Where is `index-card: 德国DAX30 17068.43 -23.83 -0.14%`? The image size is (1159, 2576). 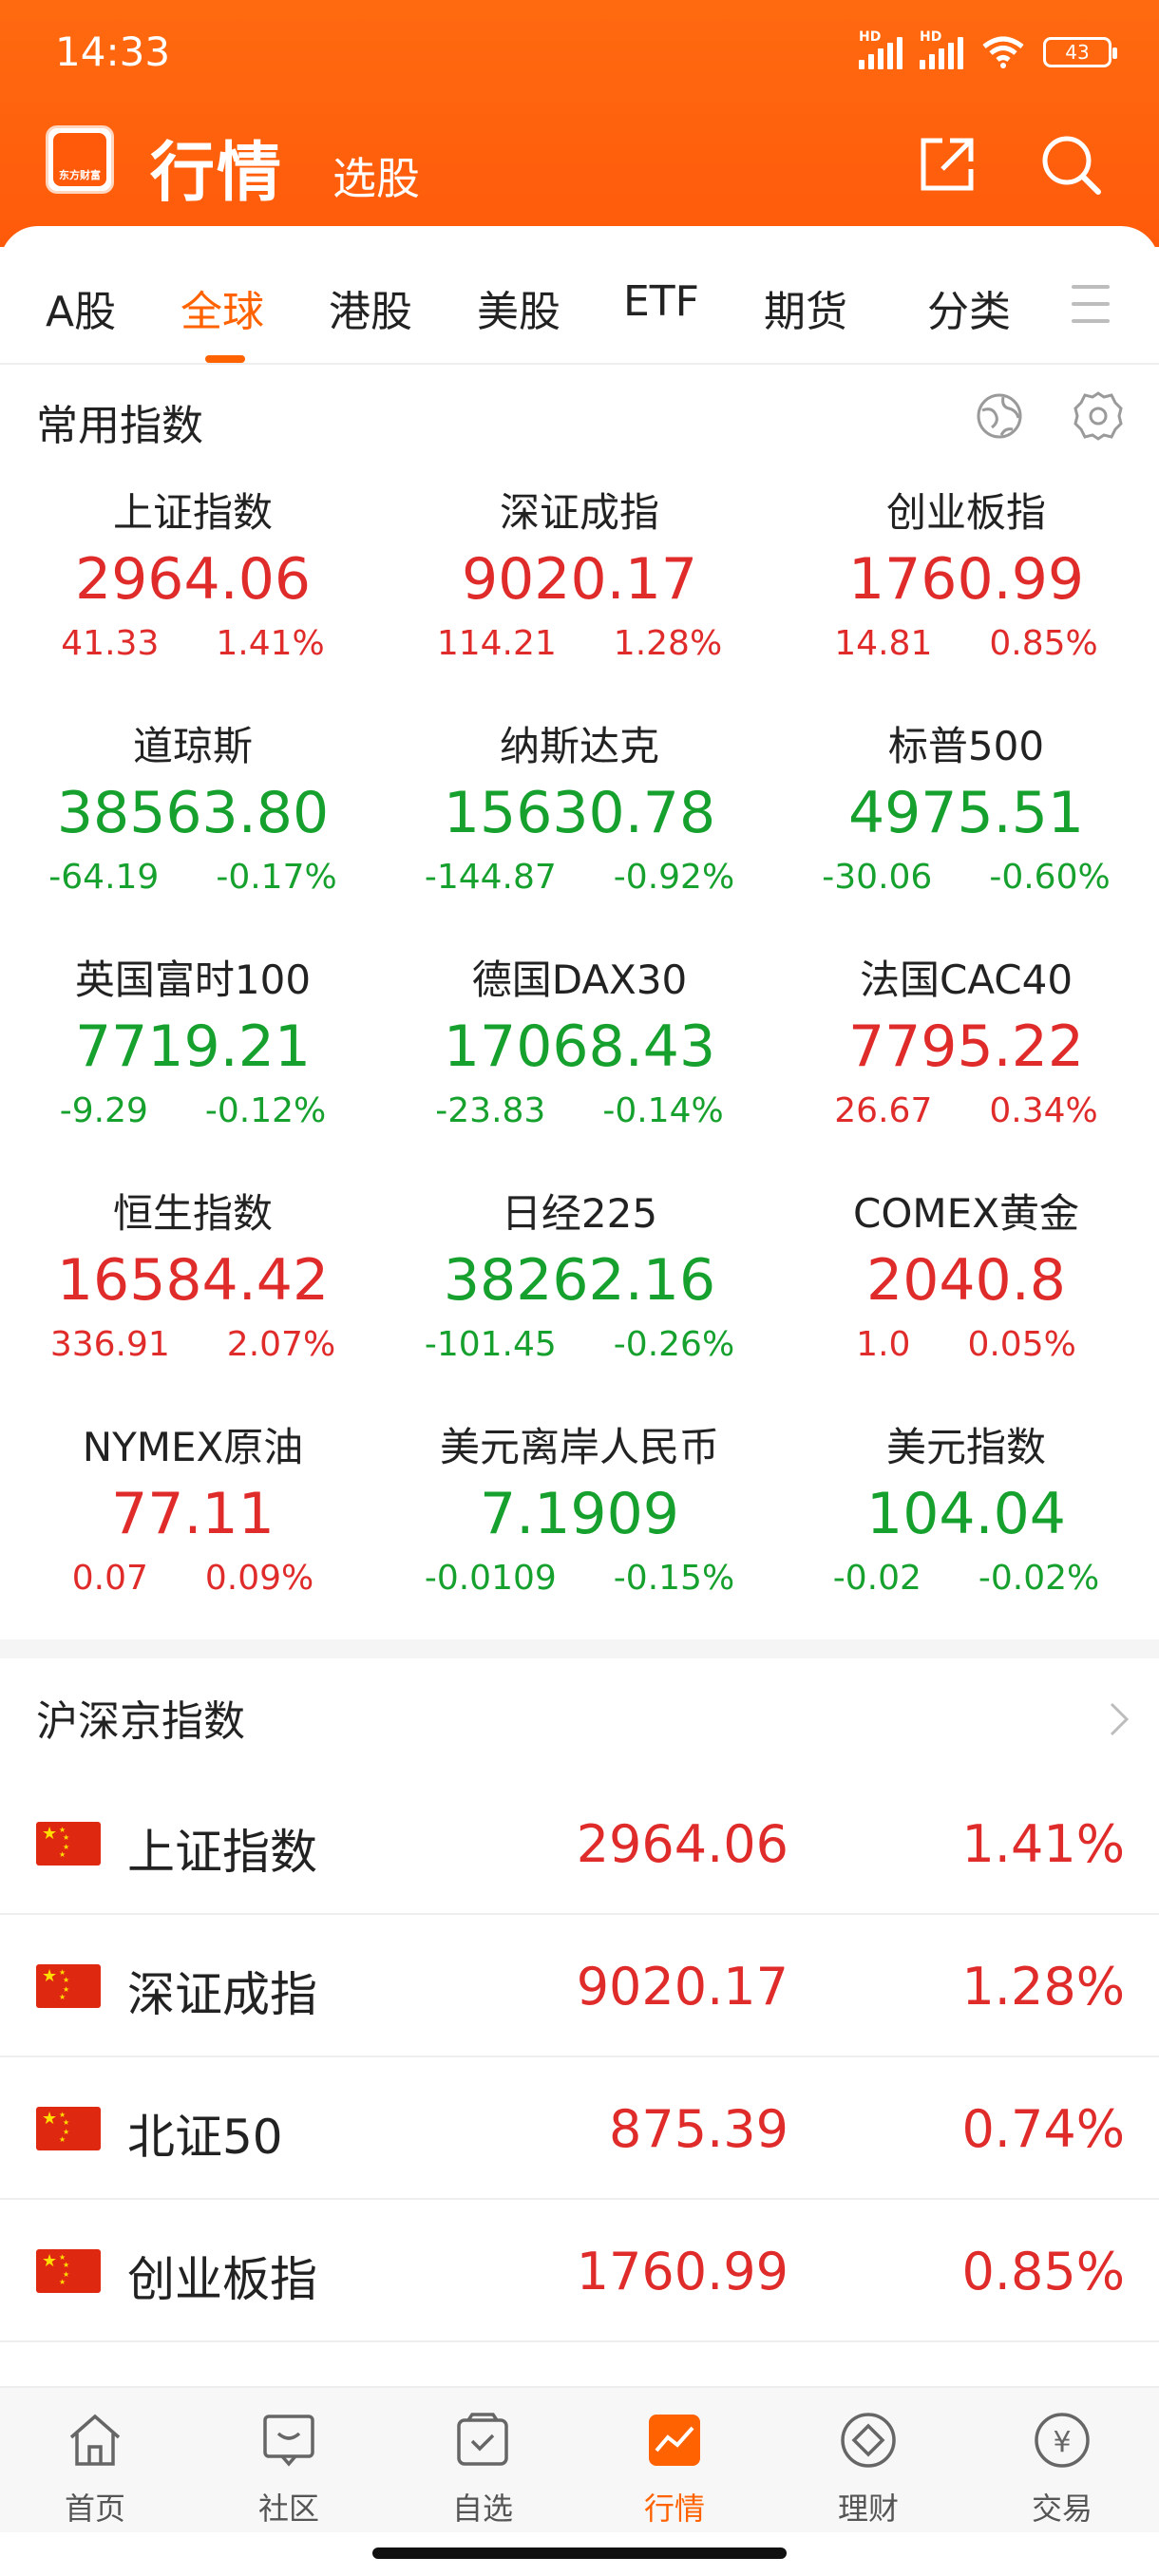
index-card: 德国DAX30 17068.43 -23.83 -0.14% is located at coordinates (579, 1045).